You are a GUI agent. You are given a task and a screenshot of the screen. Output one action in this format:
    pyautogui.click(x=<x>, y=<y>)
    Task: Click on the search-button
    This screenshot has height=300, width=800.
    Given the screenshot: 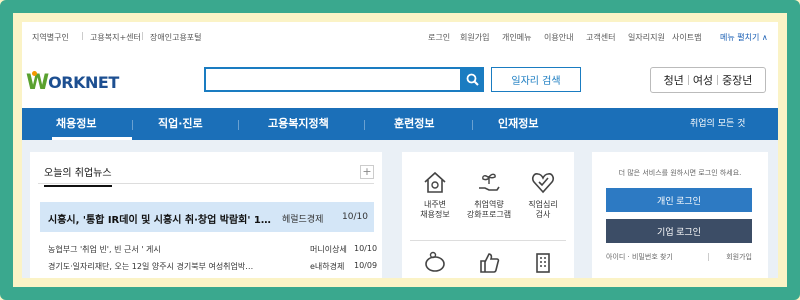 What is the action you would take?
    pyautogui.click(x=472, y=79)
    